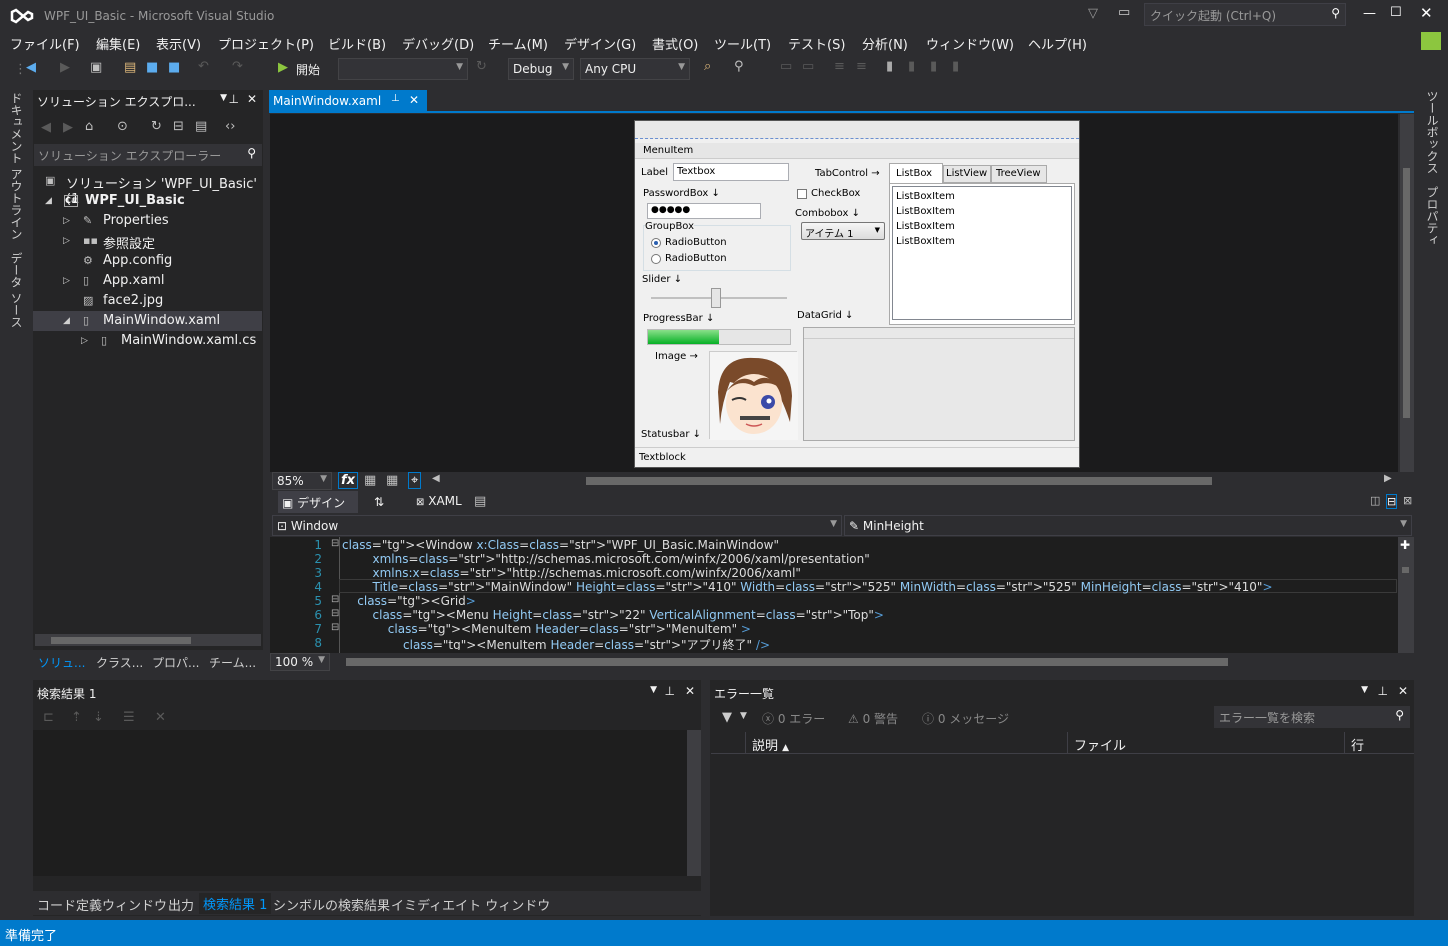 The width and height of the screenshot is (1448, 946). What do you see at coordinates (48, 201) in the screenshot?
I see `expanded-icon: ◢` at bounding box center [48, 201].